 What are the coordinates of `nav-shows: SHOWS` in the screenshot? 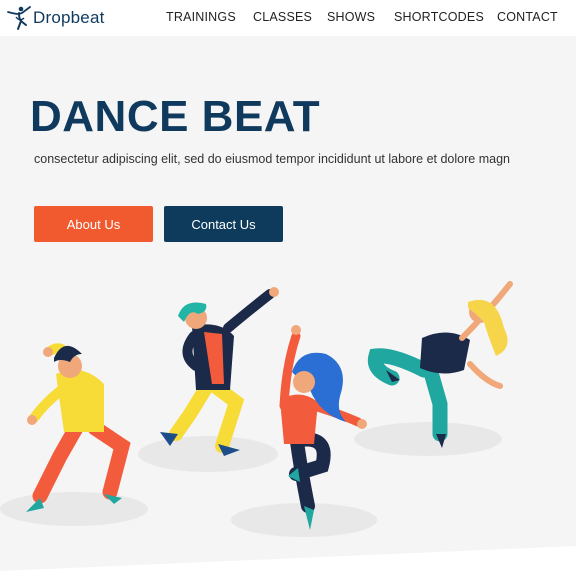 It's located at (351, 17).